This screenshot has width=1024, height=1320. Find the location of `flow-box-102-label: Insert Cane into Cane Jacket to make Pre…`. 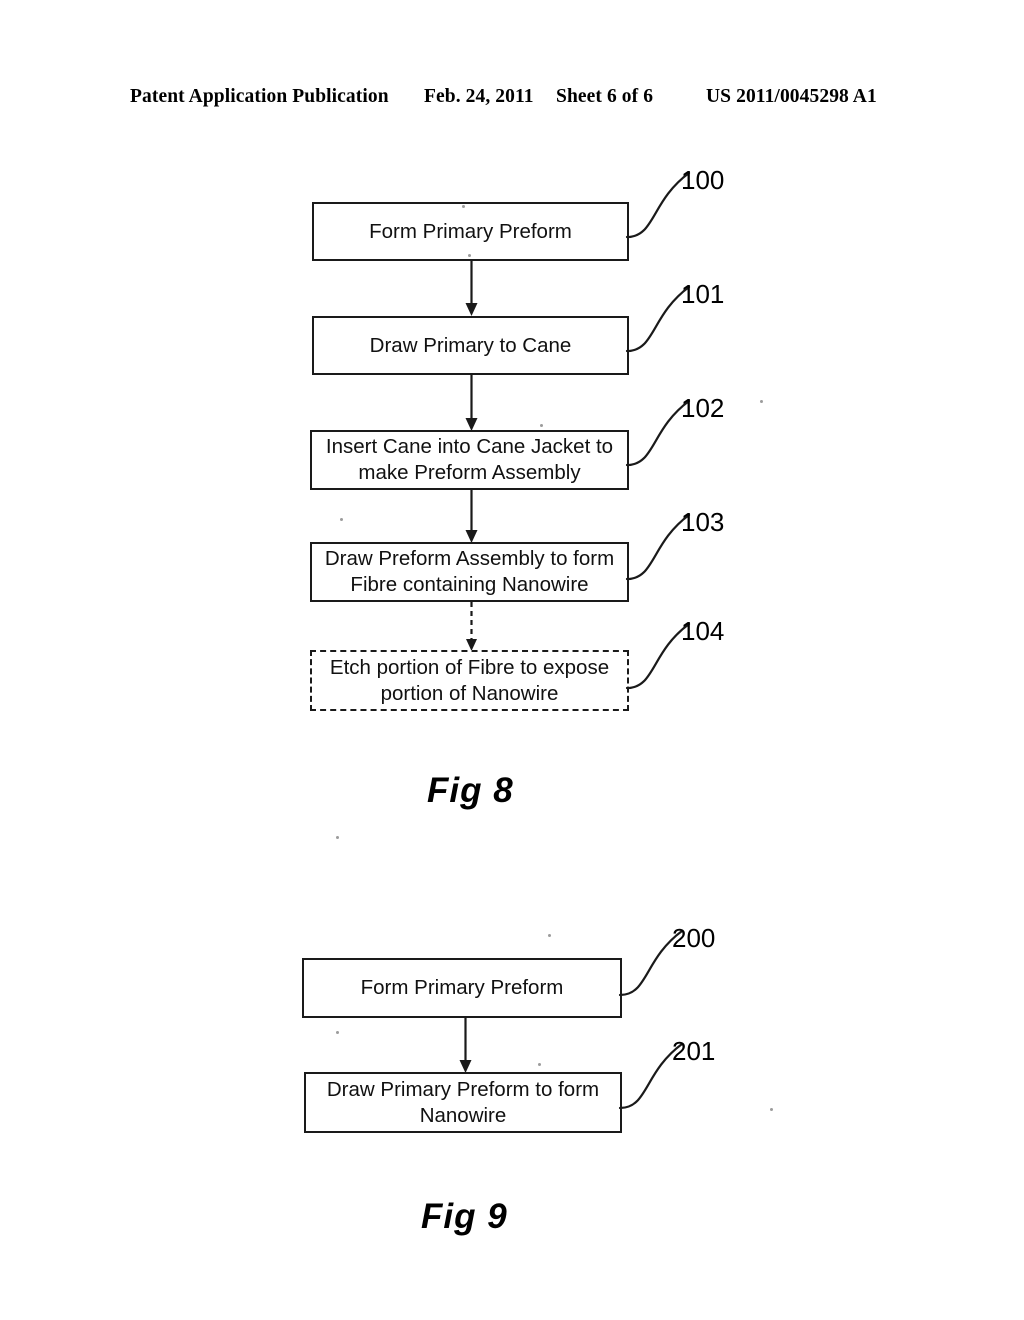

flow-box-102-label: Insert Cane into Cane Jacket to make Pre… is located at coordinates (469, 460).